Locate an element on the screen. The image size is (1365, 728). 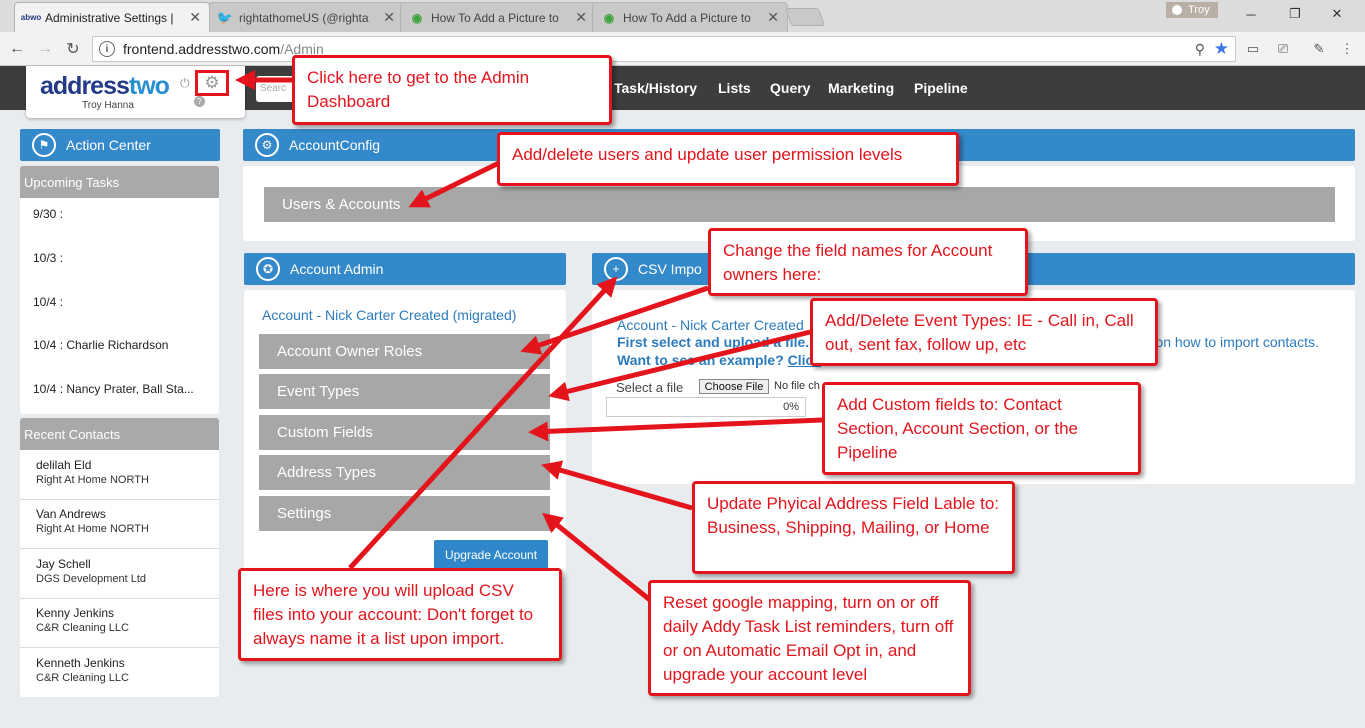
plus-icon: + is located at coordinates (616, 269).